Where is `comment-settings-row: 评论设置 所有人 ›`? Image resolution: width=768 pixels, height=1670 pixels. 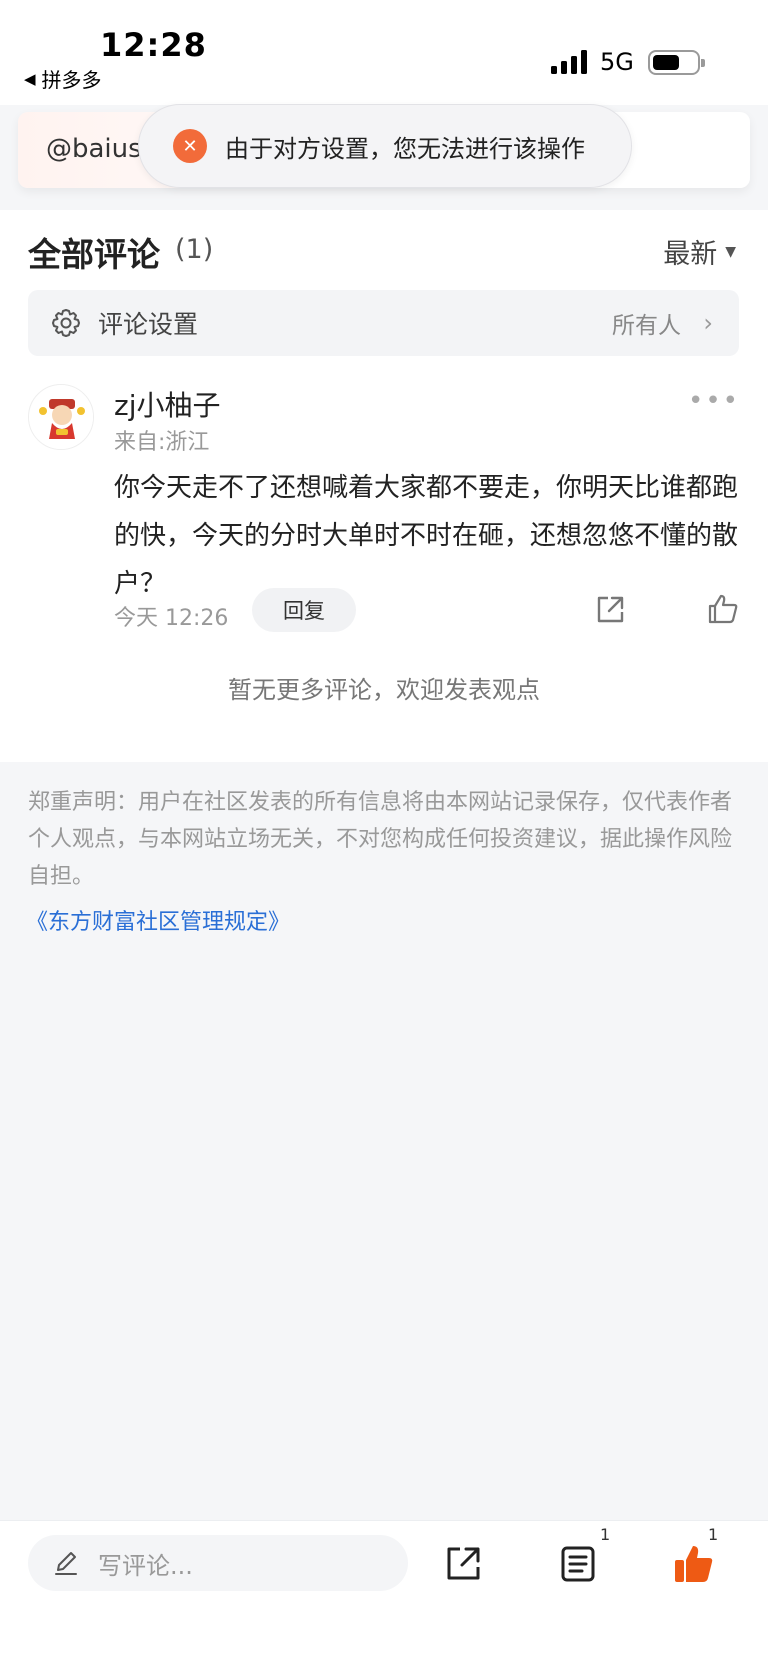
comment-settings-row: 评论设置 所有人 › is located at coordinates (383, 323).